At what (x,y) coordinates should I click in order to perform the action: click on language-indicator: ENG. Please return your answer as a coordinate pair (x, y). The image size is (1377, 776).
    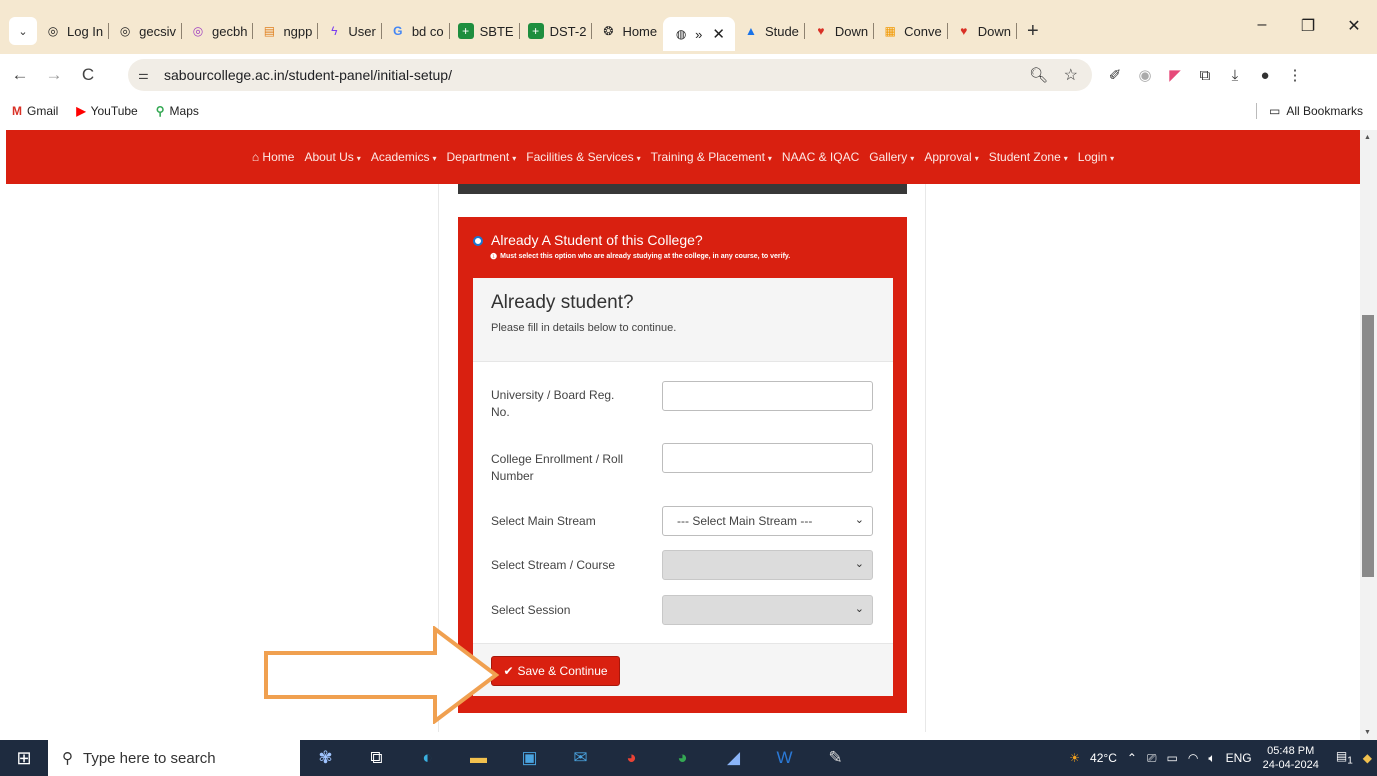
    Looking at the image, I should click on (1239, 758).